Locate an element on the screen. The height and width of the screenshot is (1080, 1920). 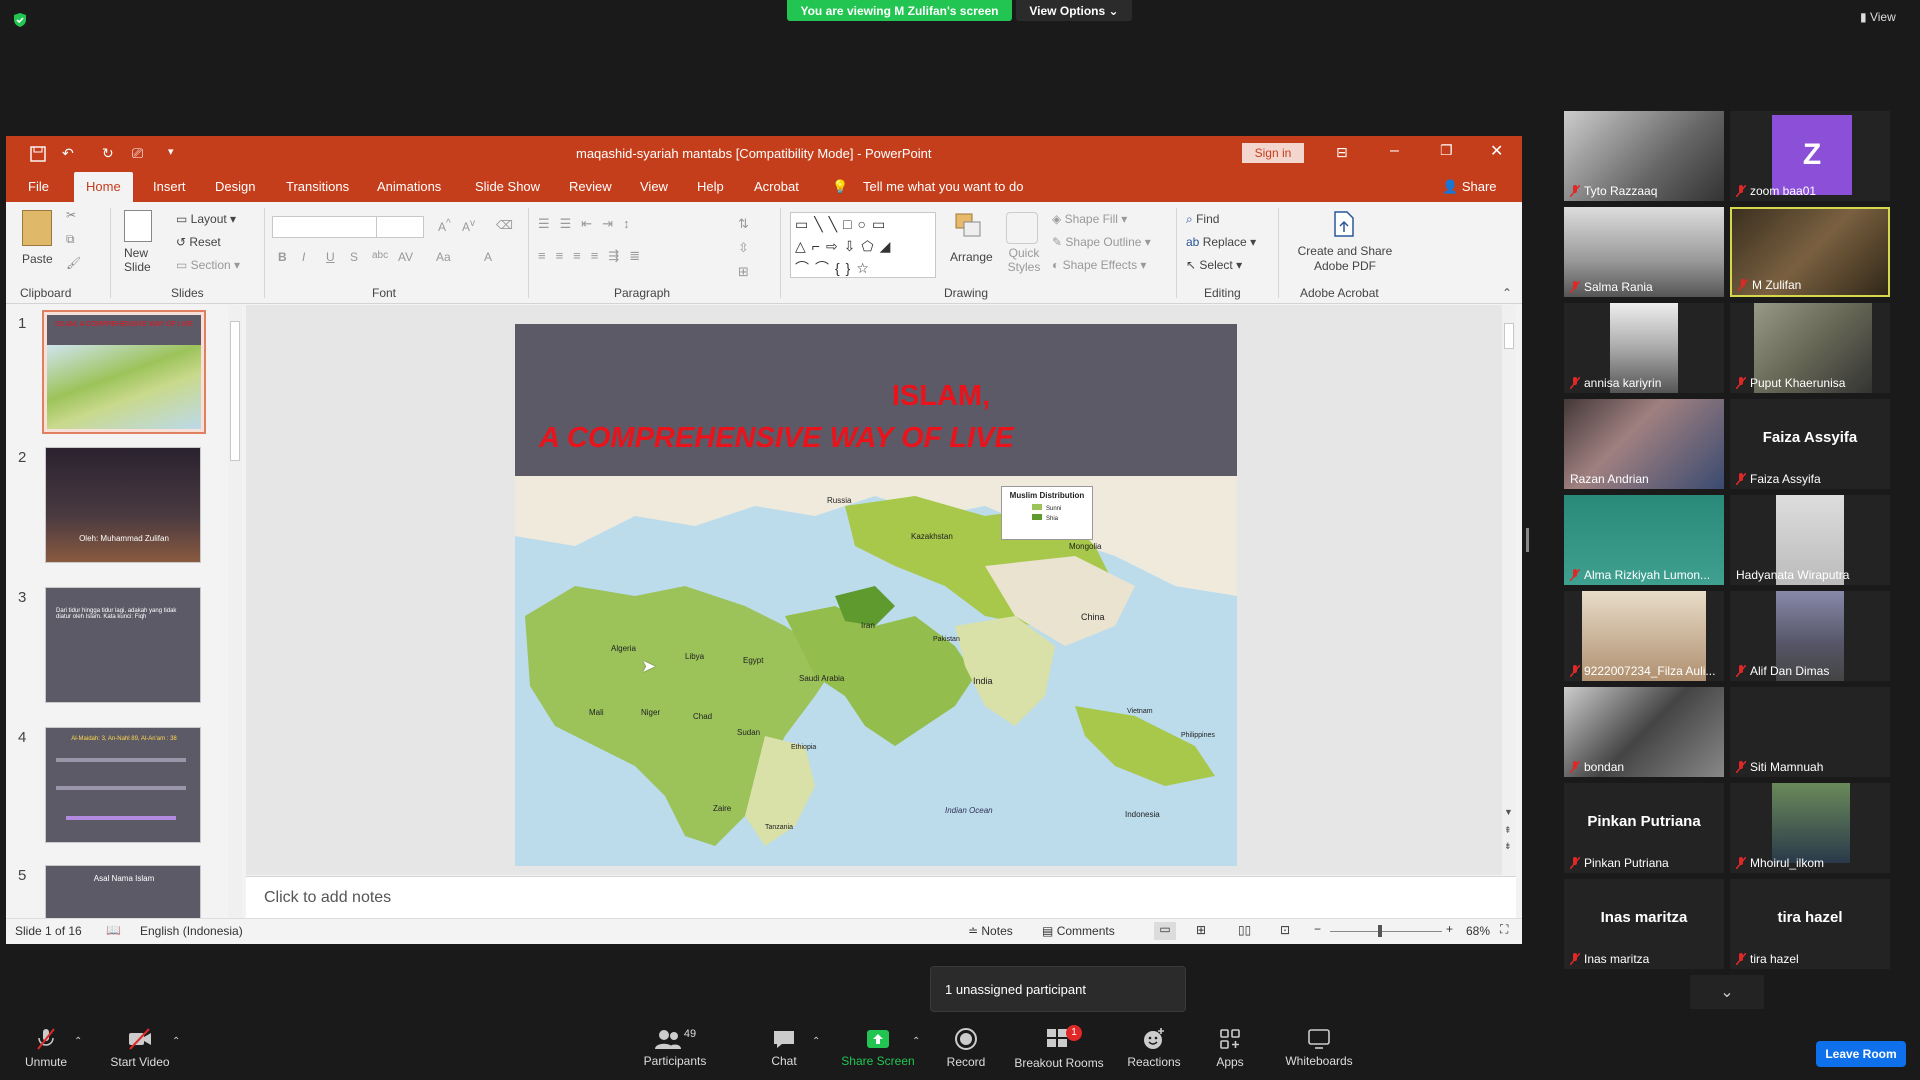
tab-file: File is located at coordinates (38, 187).